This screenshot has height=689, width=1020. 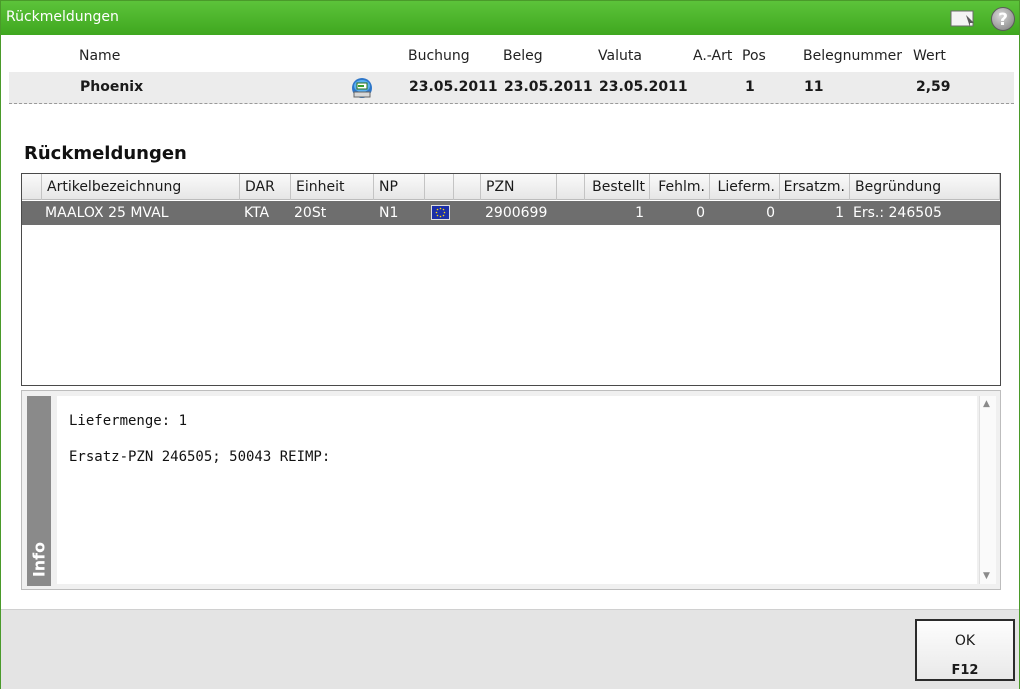 I want to click on header-name: Phoenix, so click(x=112, y=87).